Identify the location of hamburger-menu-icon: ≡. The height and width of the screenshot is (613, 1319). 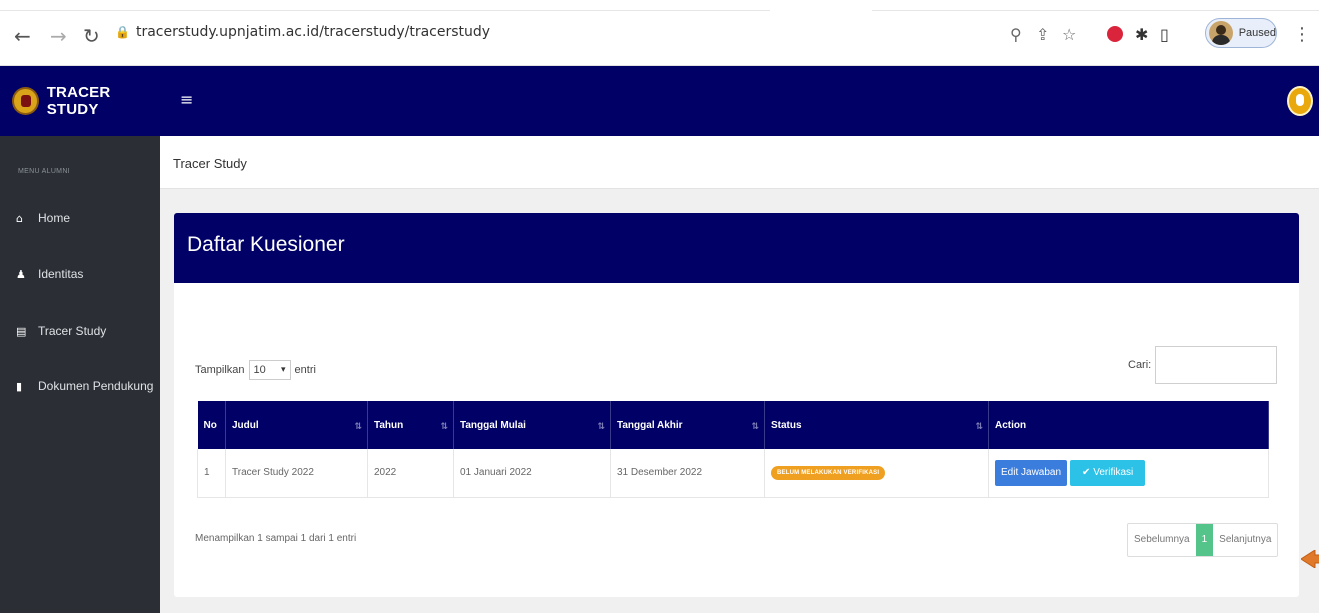
(186, 99).